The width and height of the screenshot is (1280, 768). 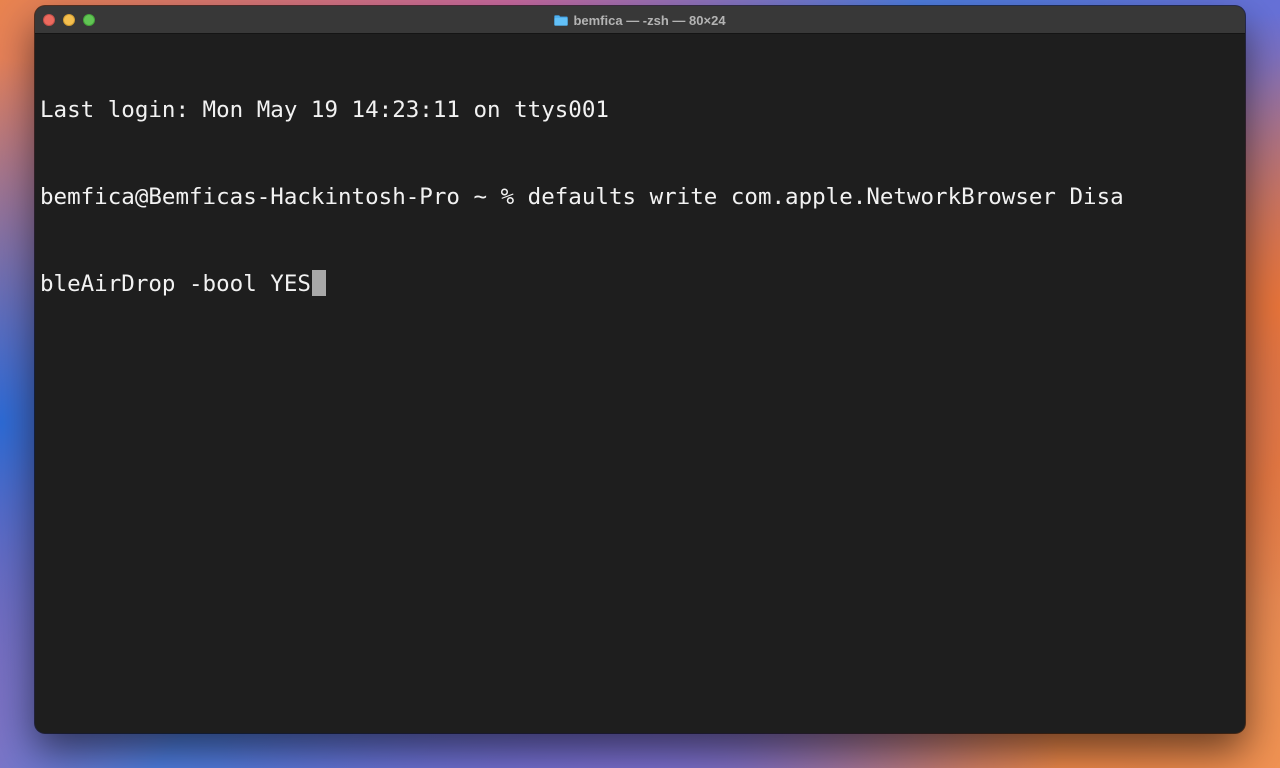 I want to click on terminal-line-text: bleAirDrop -bool YES, so click(x=175, y=284).